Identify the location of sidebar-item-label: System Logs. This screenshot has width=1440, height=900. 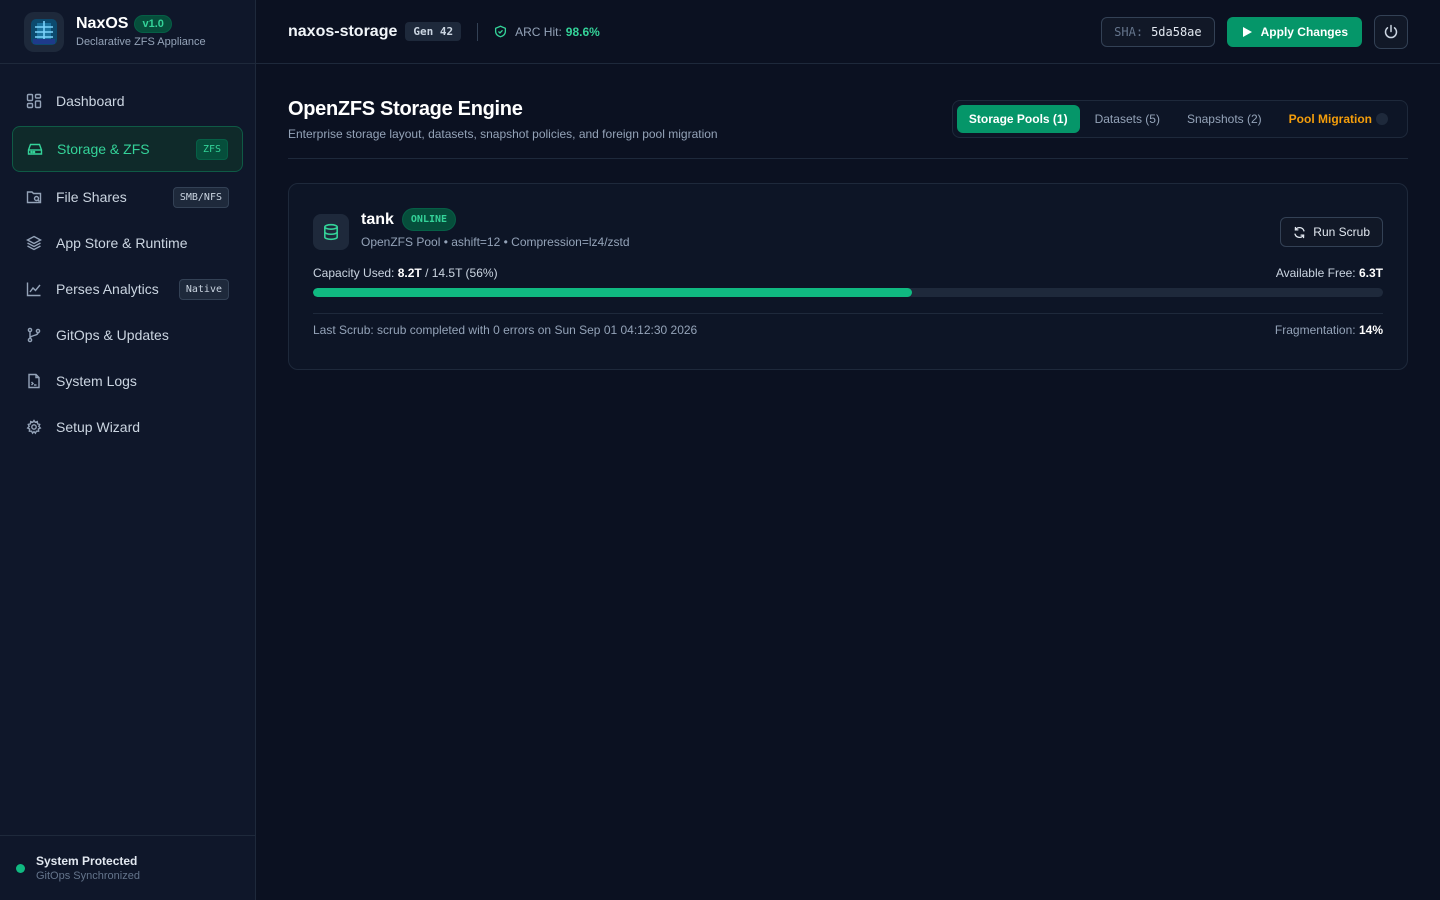
(96, 381).